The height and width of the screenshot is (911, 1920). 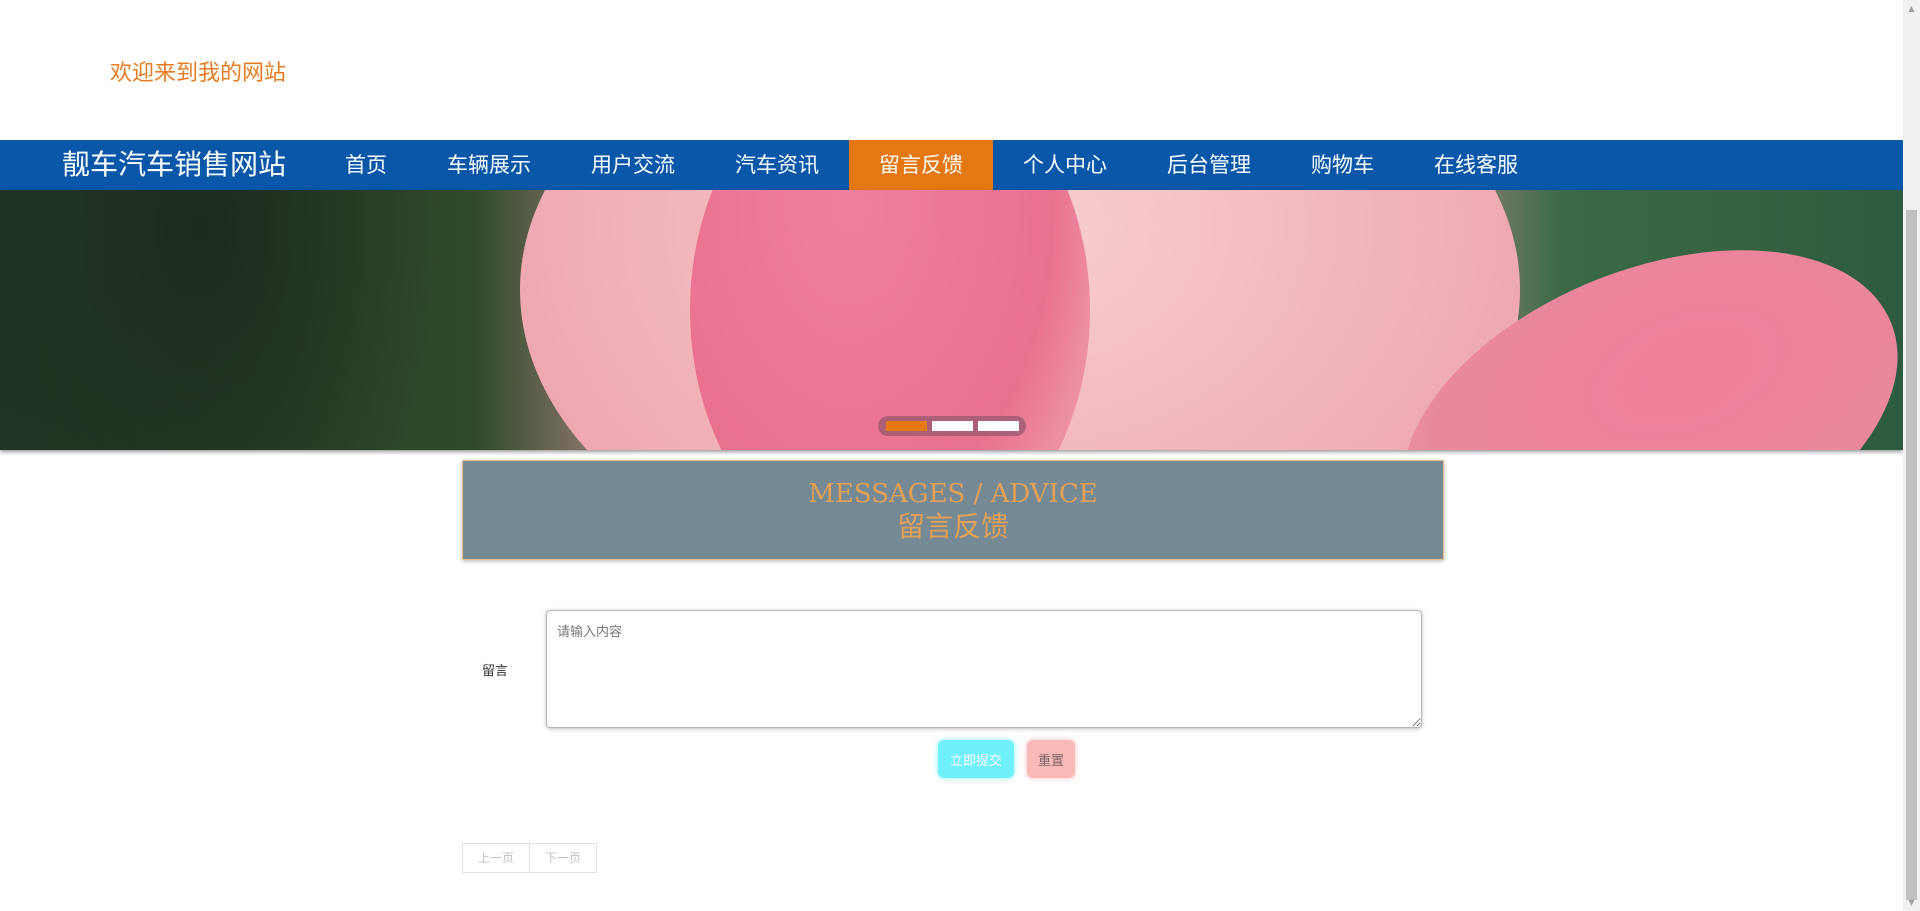 I want to click on message-input, so click(x=984, y=669).